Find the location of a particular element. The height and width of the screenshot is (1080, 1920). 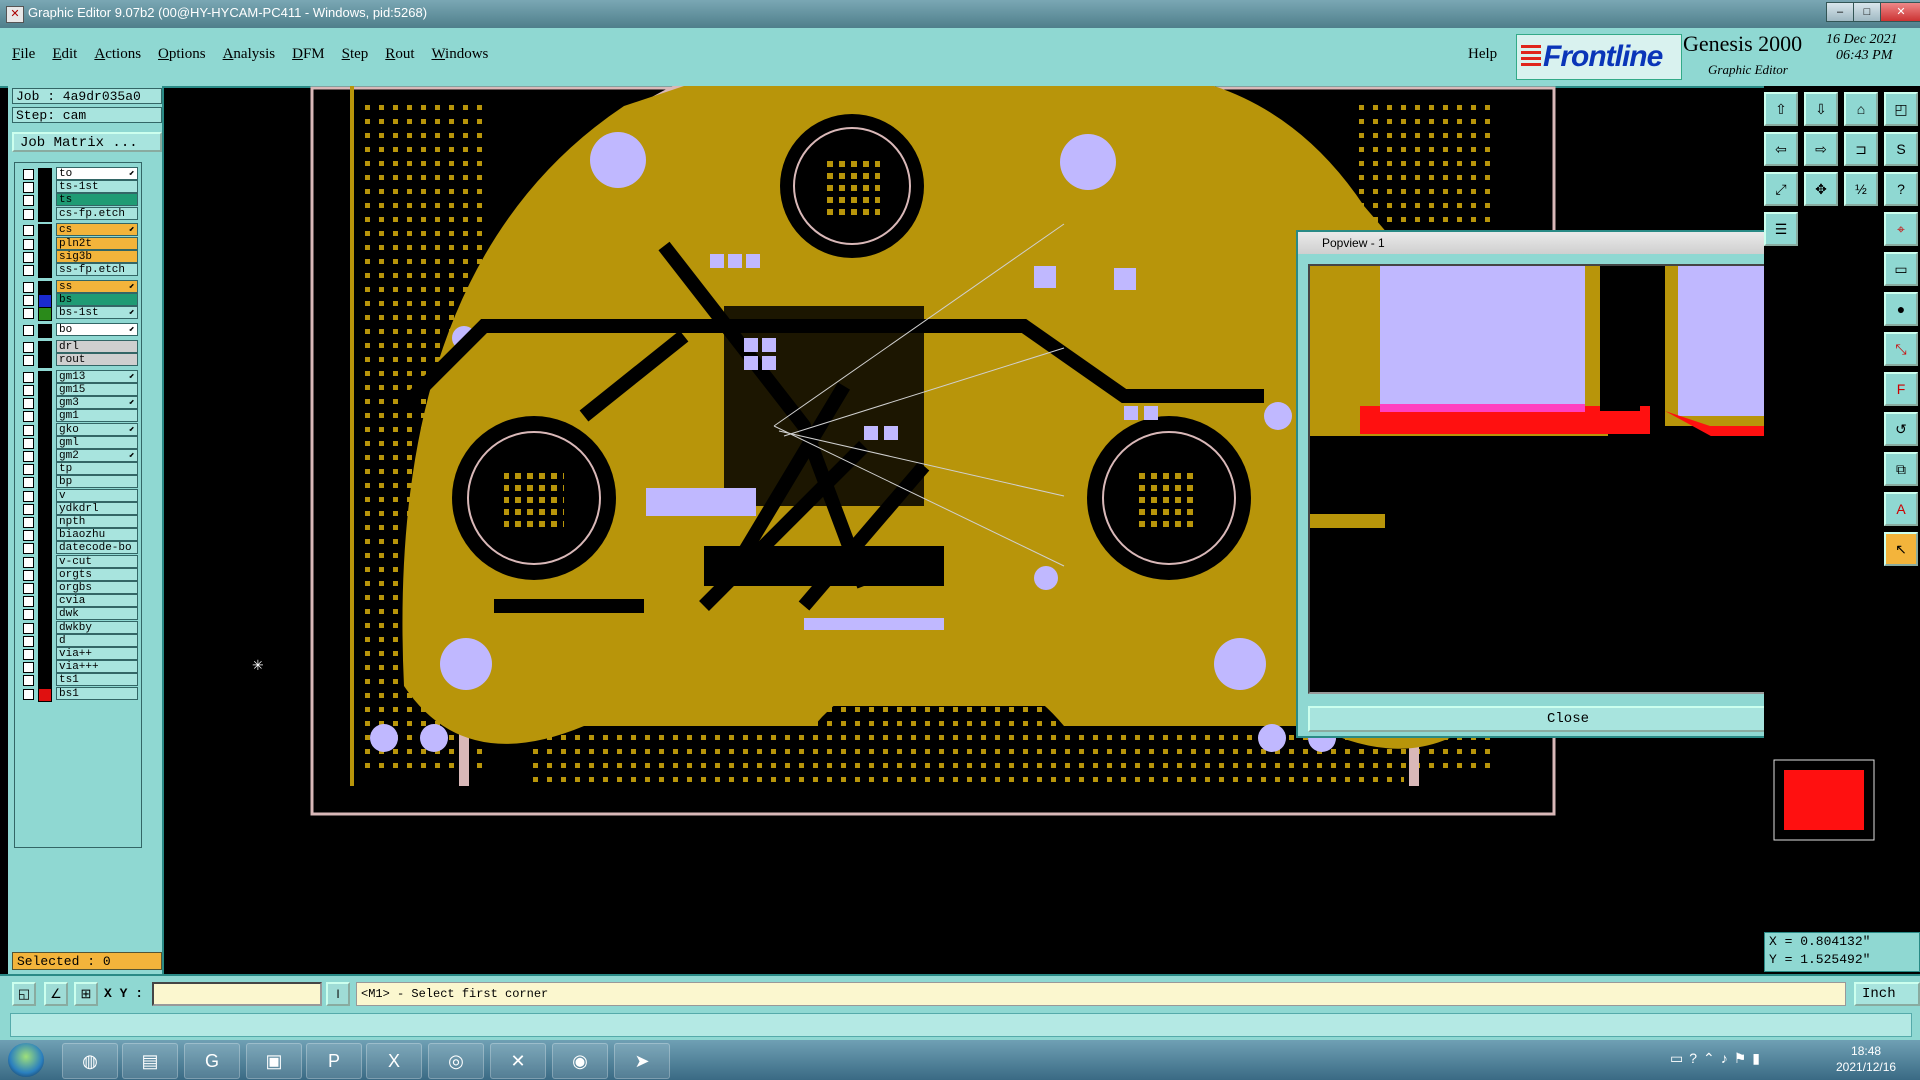

layer-row: via++ is located at coordinates (78, 654).